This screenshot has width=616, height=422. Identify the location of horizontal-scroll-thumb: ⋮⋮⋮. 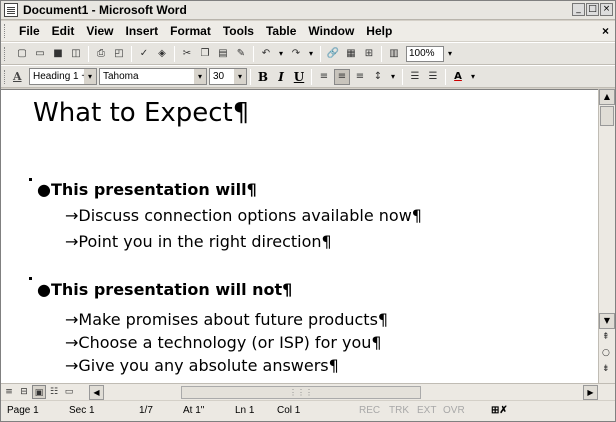
(301, 392).